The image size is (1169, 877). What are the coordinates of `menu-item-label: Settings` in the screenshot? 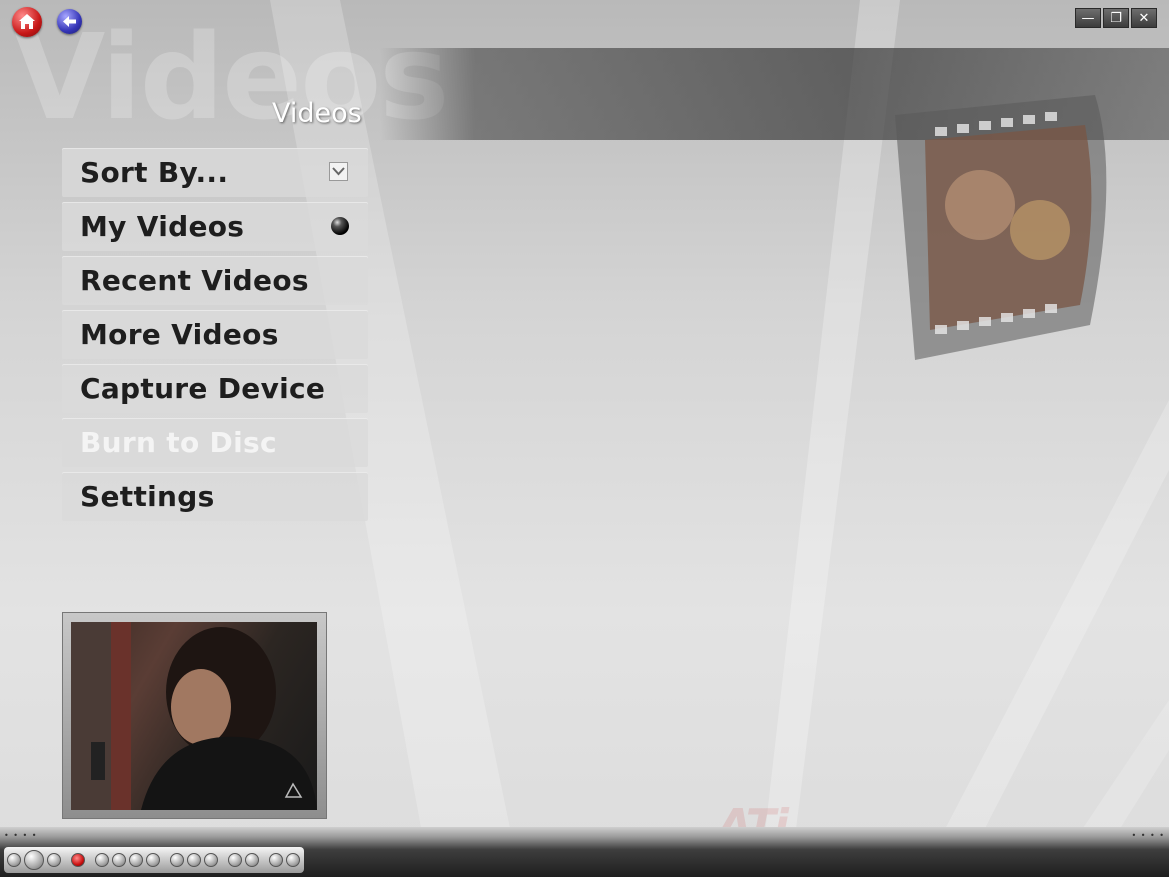 It's located at (147, 496).